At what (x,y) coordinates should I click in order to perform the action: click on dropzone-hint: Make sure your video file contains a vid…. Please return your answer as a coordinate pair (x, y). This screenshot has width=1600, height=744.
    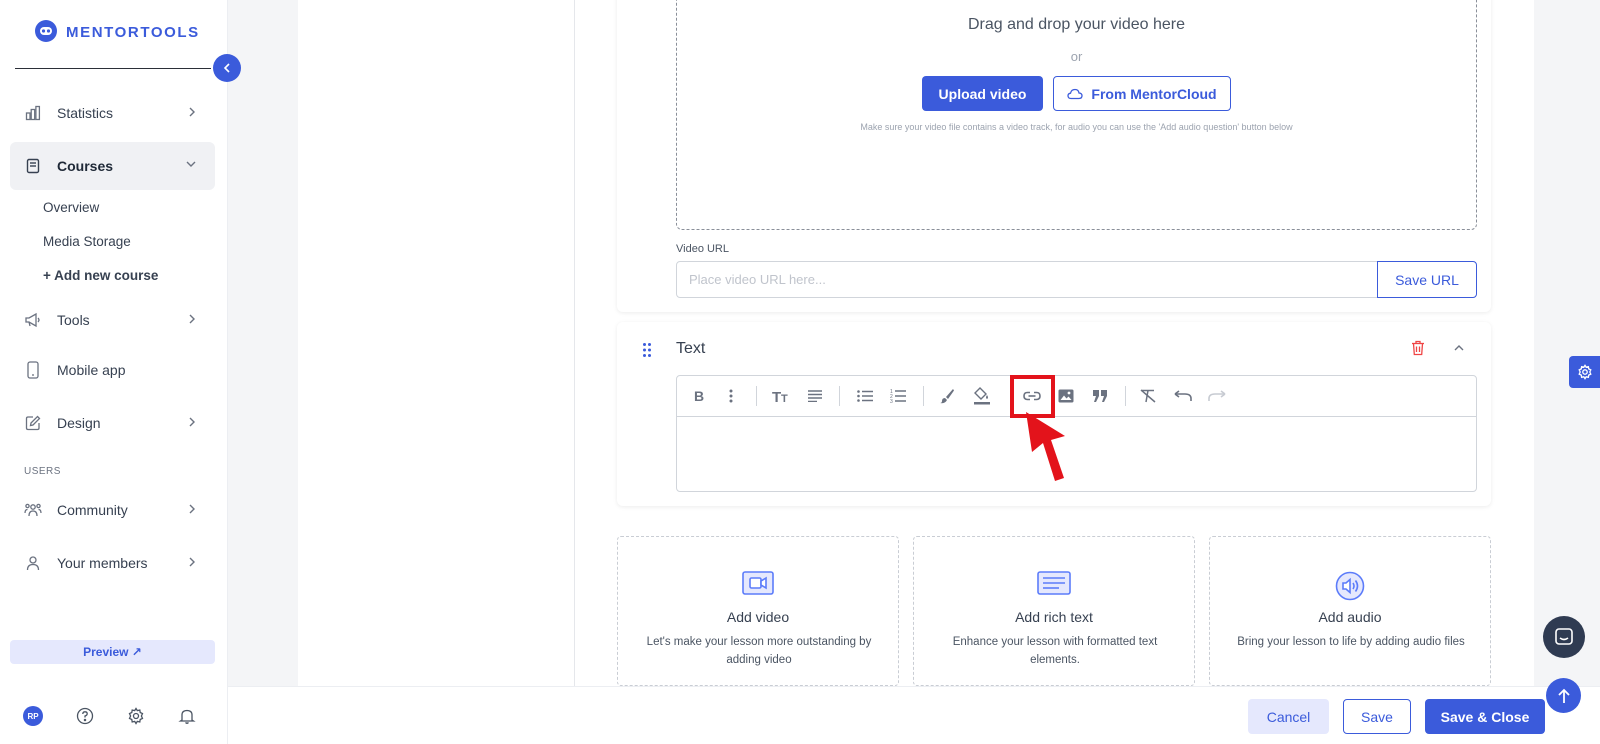
    Looking at the image, I should click on (1076, 127).